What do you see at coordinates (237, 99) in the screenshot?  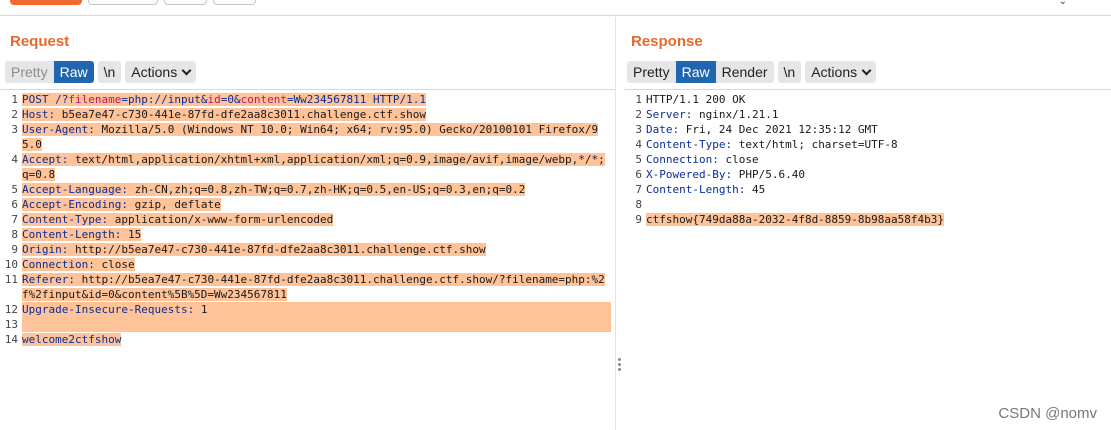 I see `code-token: &` at bounding box center [237, 99].